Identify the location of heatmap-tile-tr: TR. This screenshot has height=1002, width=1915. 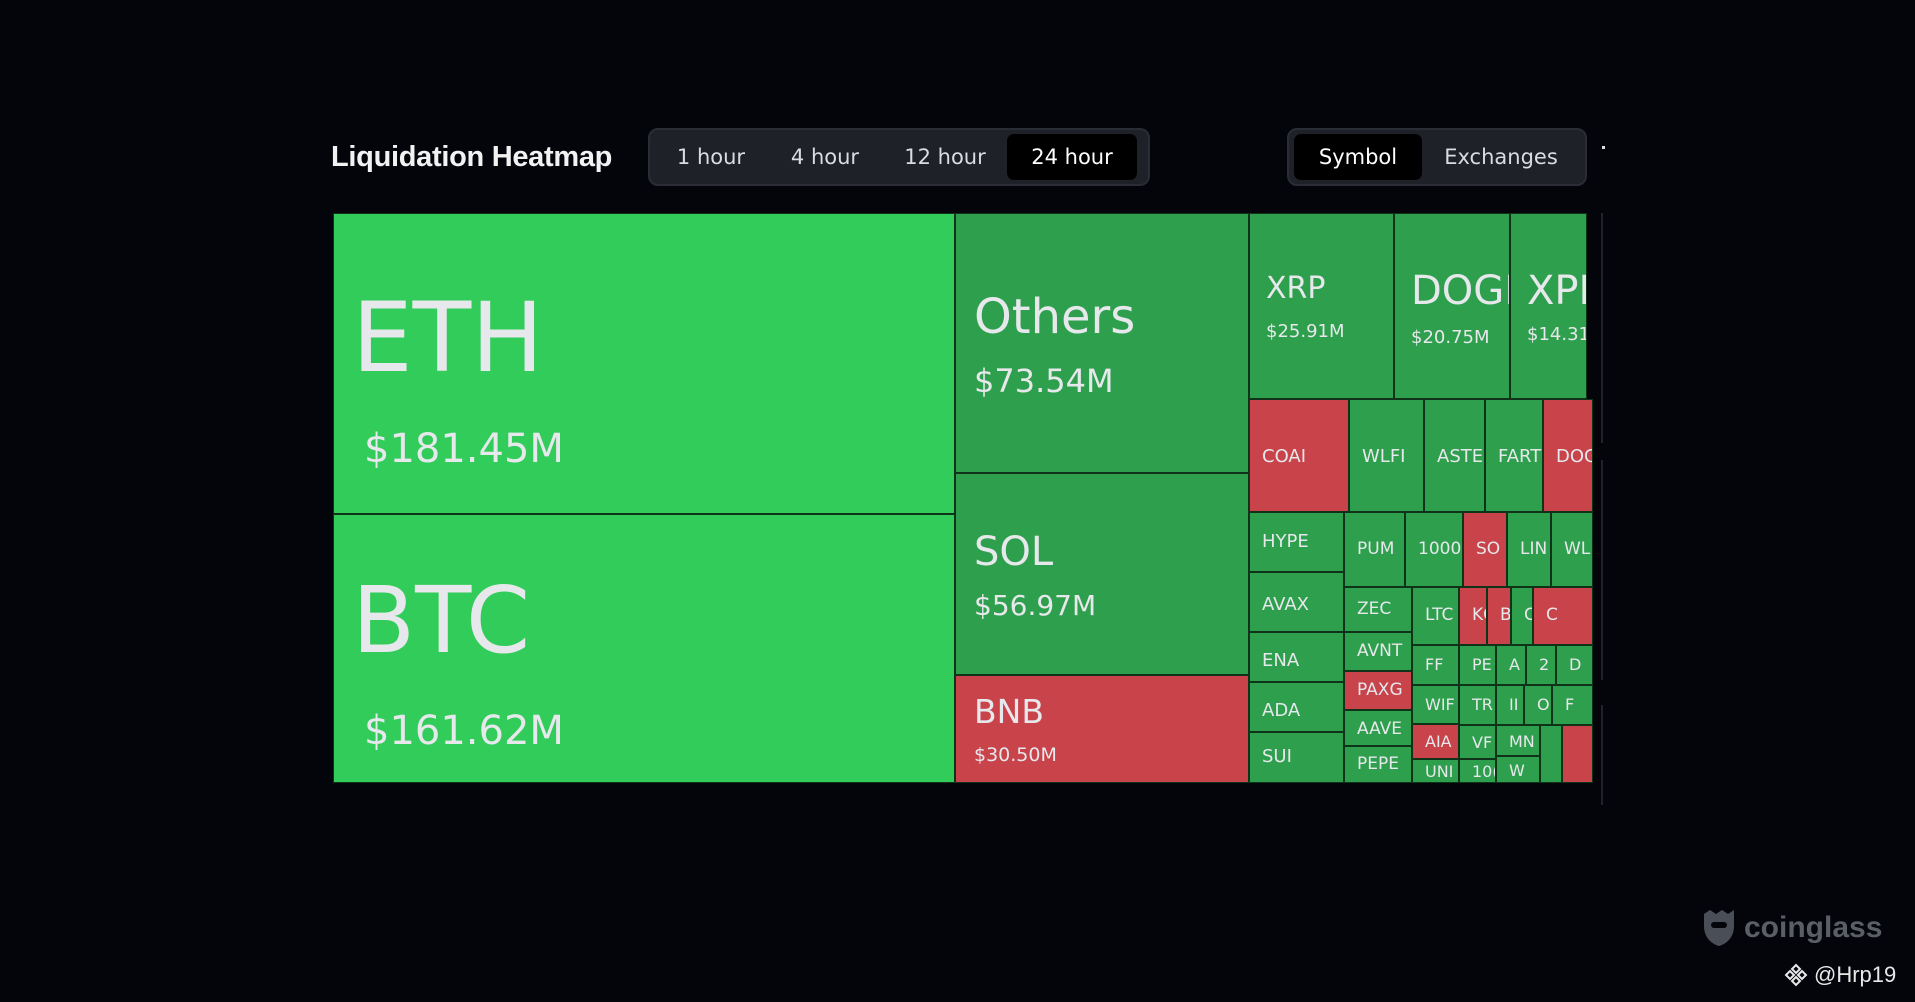
(1477, 705).